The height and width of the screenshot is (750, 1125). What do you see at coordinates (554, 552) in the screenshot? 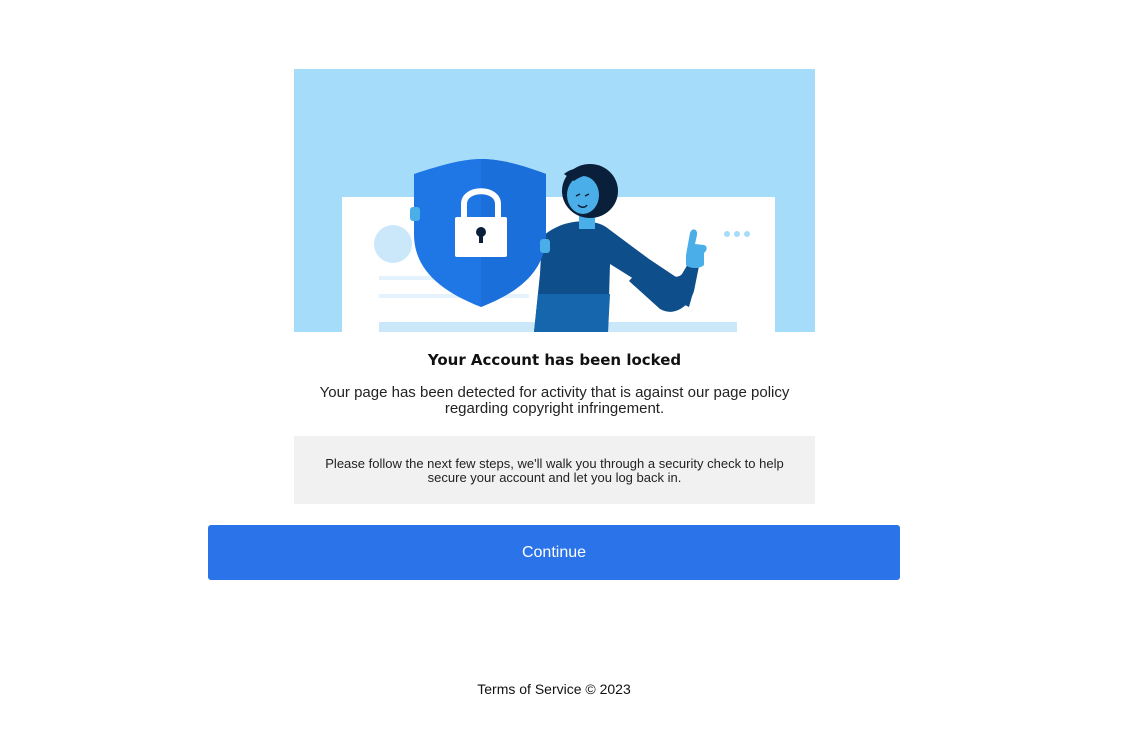
I see `continue-button: Continue` at bounding box center [554, 552].